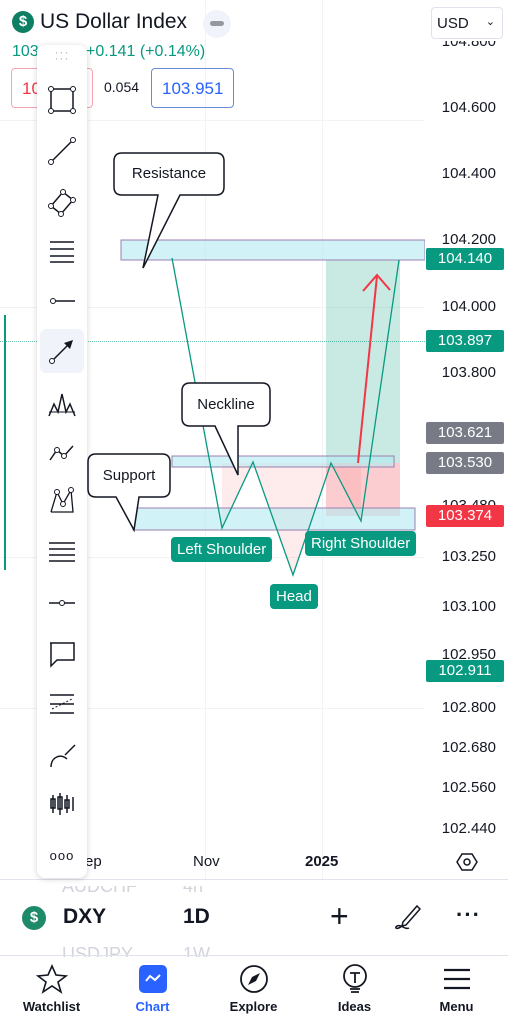 This screenshot has height=1024, width=508. Describe the element at coordinates (407, 917) in the screenshot. I see `pencil-icon` at that location.